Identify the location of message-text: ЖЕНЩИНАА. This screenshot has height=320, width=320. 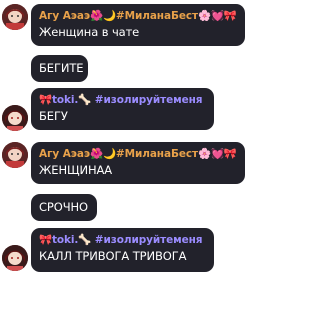
(76, 170).